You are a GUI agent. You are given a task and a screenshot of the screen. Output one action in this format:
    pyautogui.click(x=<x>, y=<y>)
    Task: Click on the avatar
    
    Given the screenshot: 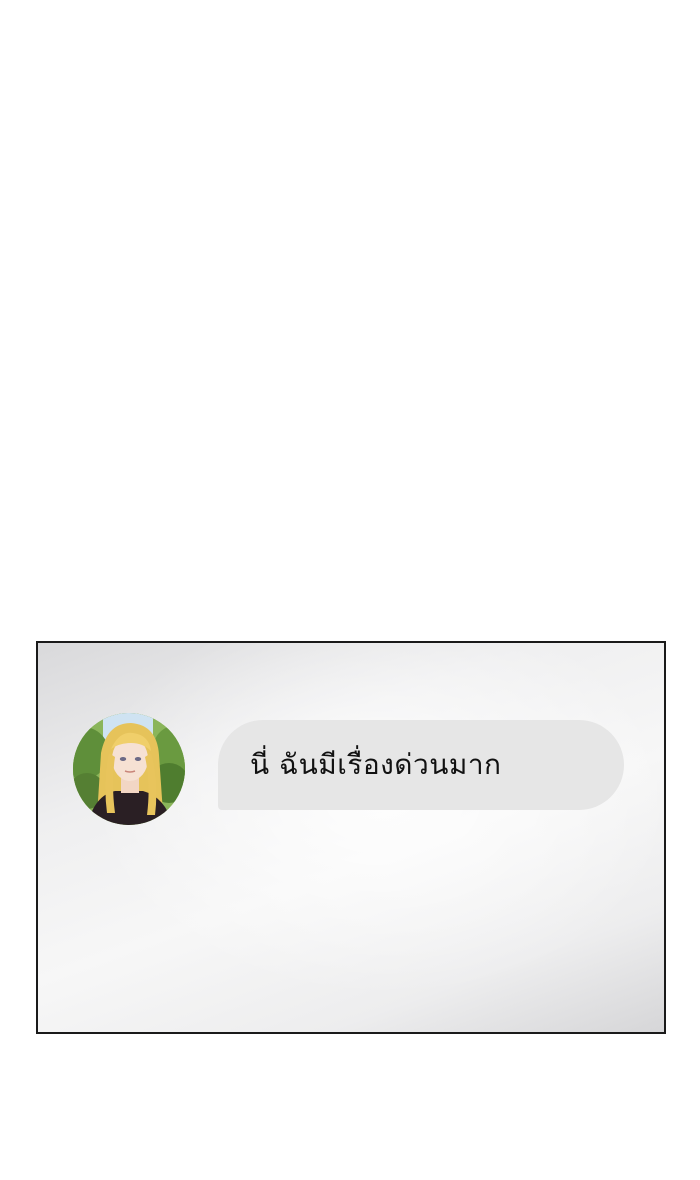 What is the action you would take?
    pyautogui.click(x=129, y=769)
    